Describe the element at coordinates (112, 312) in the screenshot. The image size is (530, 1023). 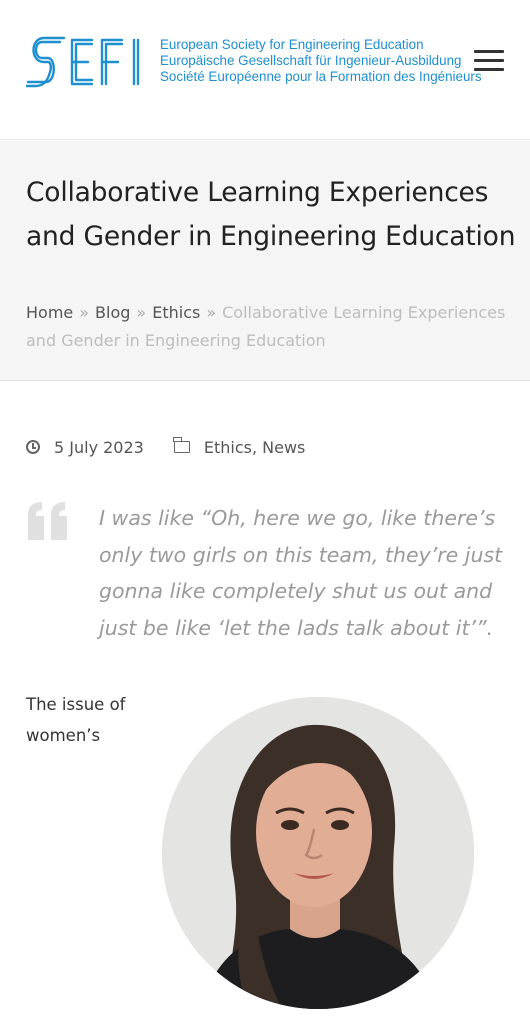
I see `breadcrumb-blog: Blog` at that location.